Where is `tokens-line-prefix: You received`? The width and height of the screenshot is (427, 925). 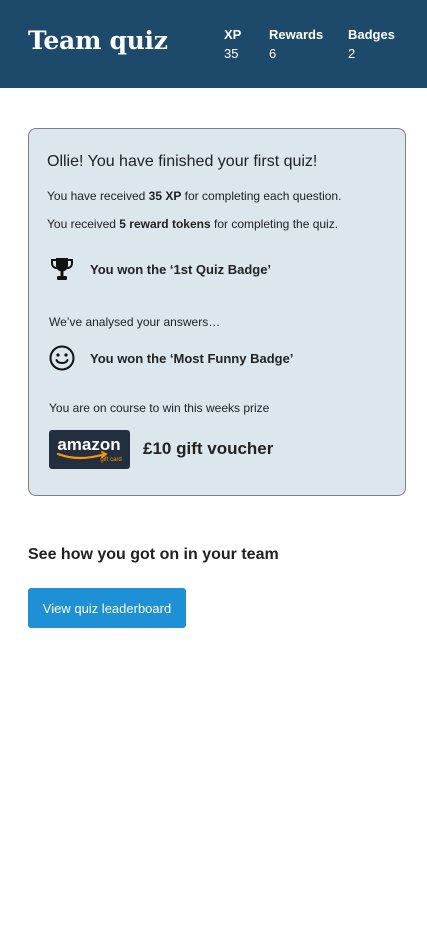
tokens-line-prefix: You received is located at coordinates (83, 224).